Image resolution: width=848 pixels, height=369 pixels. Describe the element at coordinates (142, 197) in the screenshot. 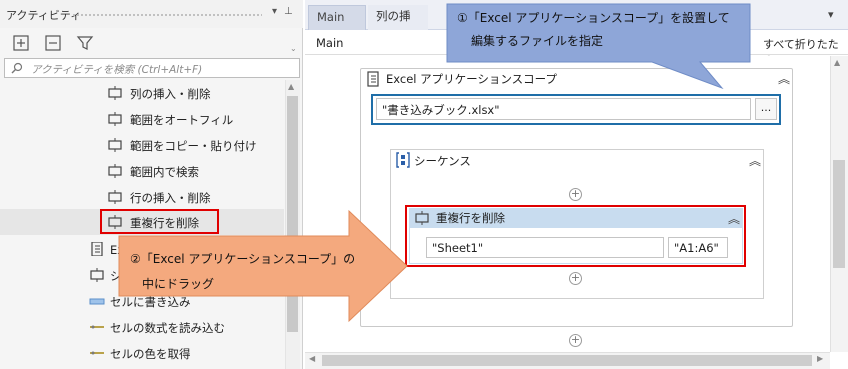

I see `tree-item-insert-delete-row: 行の挿入・削除` at that location.